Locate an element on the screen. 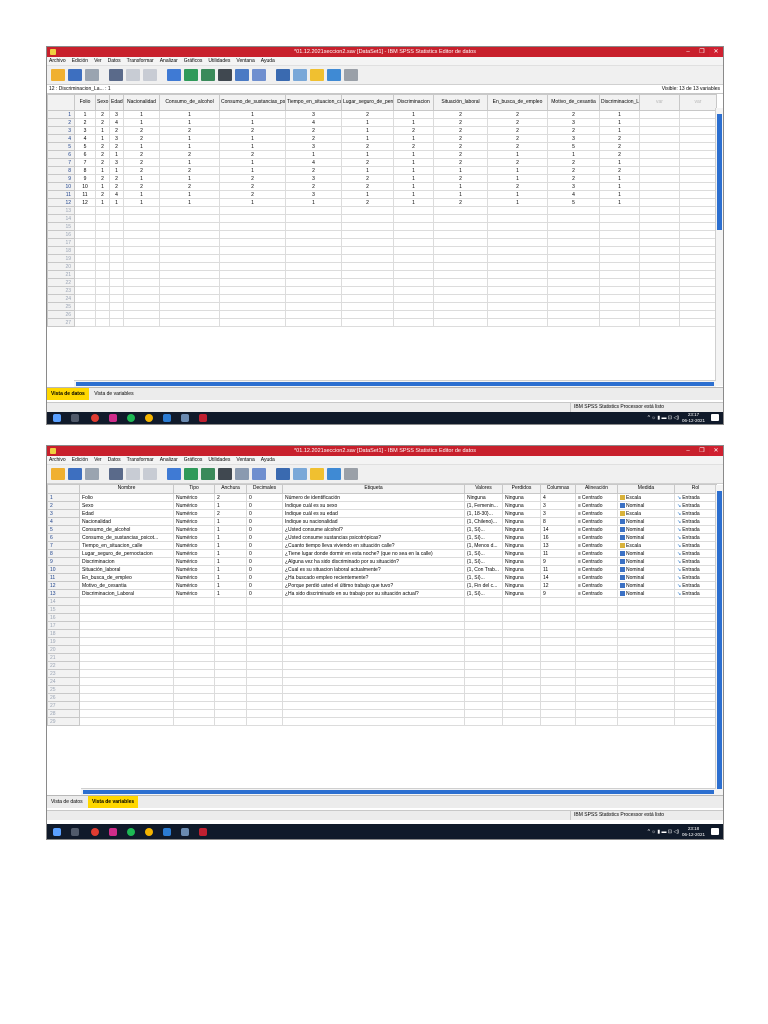 The width and height of the screenshot is (768, 1024). var-name-cell: Lugar_seguro_de_pernoctacion is located at coordinates (126, 553).